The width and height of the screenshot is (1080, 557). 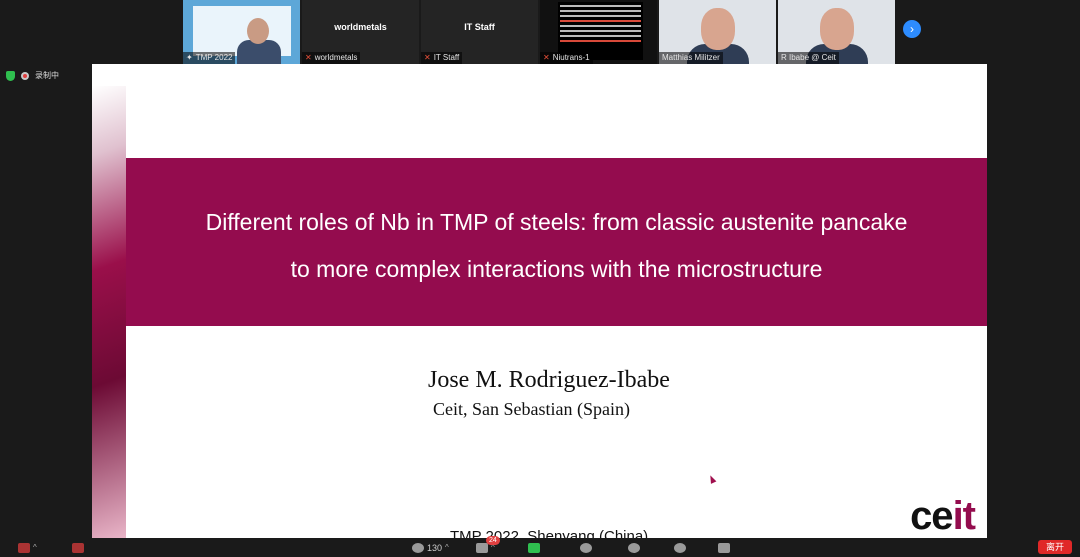 What do you see at coordinates (360, 27) in the screenshot?
I see `participant-display-name: worldmetals` at bounding box center [360, 27].